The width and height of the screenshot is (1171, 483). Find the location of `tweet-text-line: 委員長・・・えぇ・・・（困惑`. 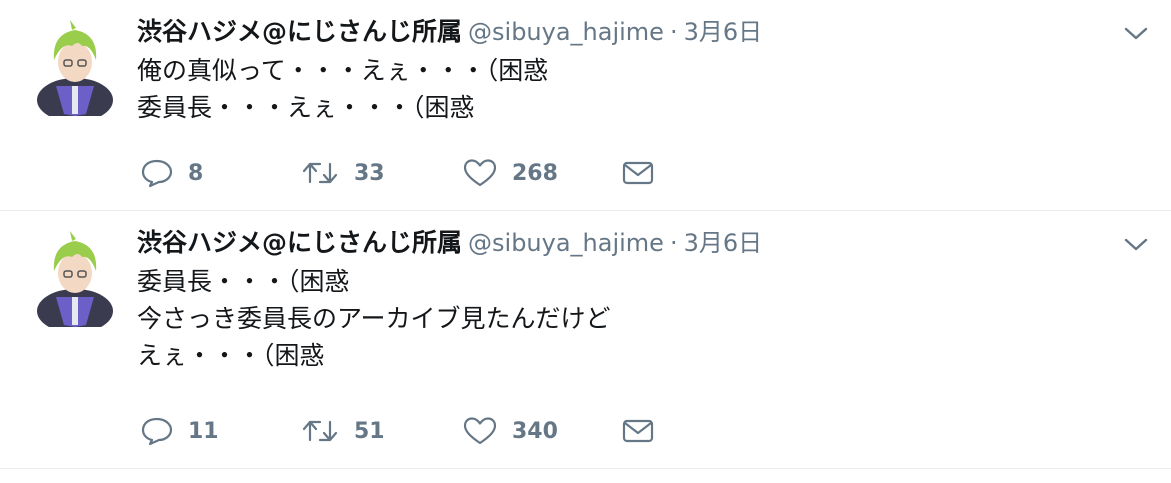

tweet-text-line: 委員長・・・えぇ・・・（困惑 is located at coordinates (306, 107).